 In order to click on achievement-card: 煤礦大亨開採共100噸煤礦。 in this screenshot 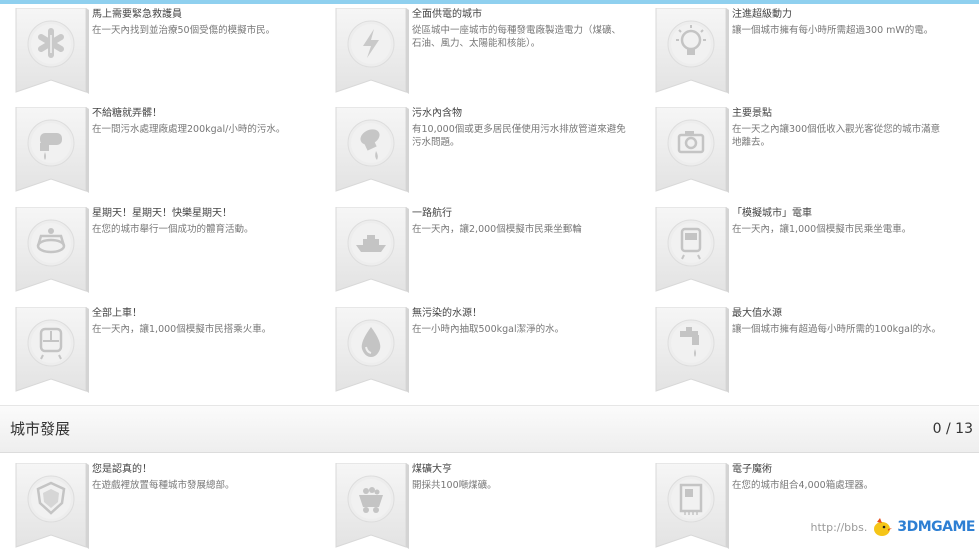, I will do `click(475, 506)`.